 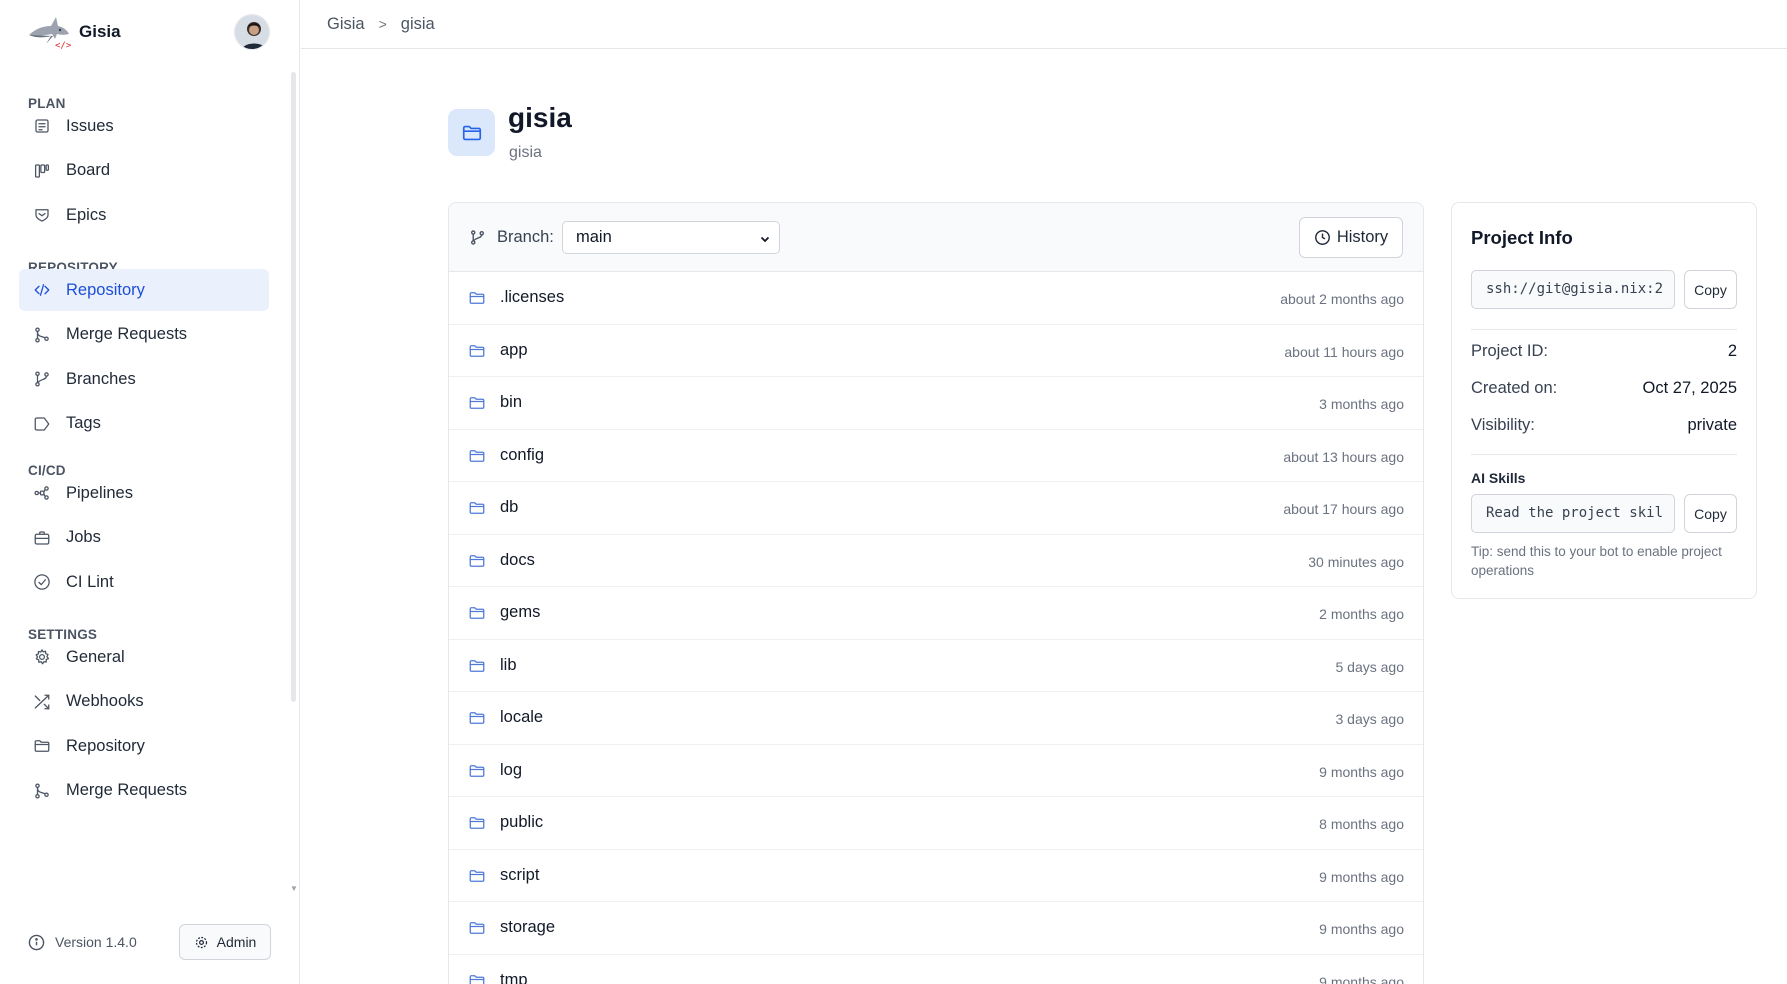 I want to click on file-name: public, so click(x=521, y=822).